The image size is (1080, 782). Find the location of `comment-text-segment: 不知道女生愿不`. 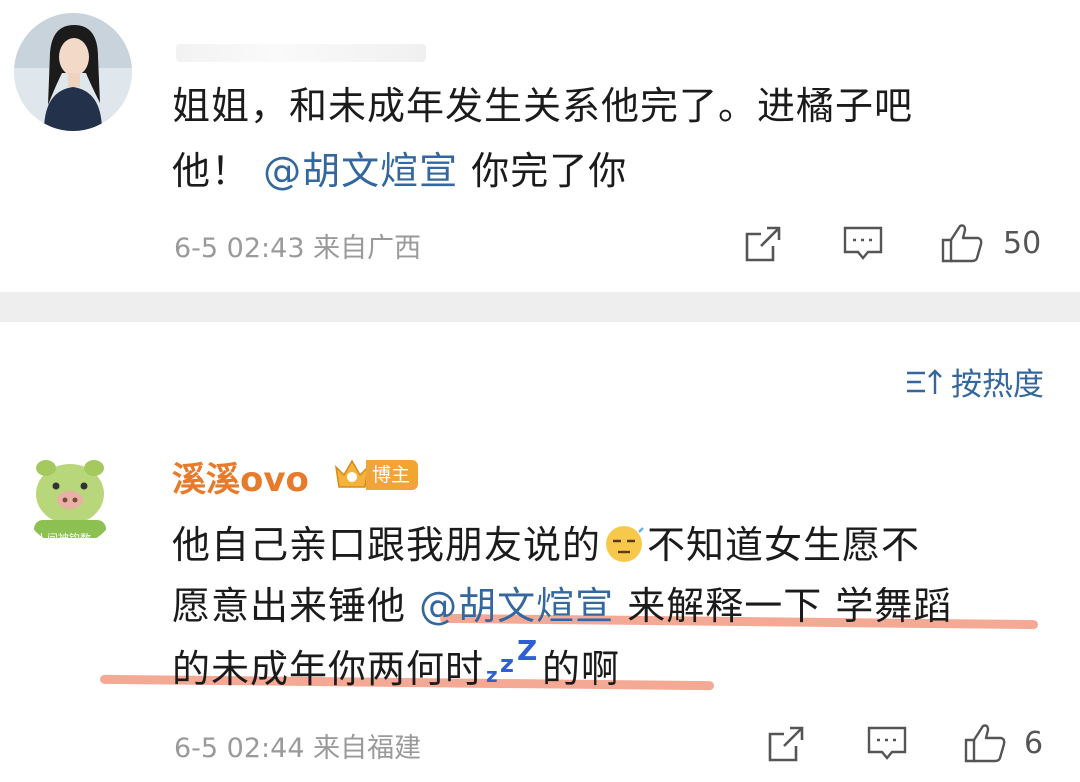

comment-text-segment: 不知道女生愿不 is located at coordinates (784, 545).